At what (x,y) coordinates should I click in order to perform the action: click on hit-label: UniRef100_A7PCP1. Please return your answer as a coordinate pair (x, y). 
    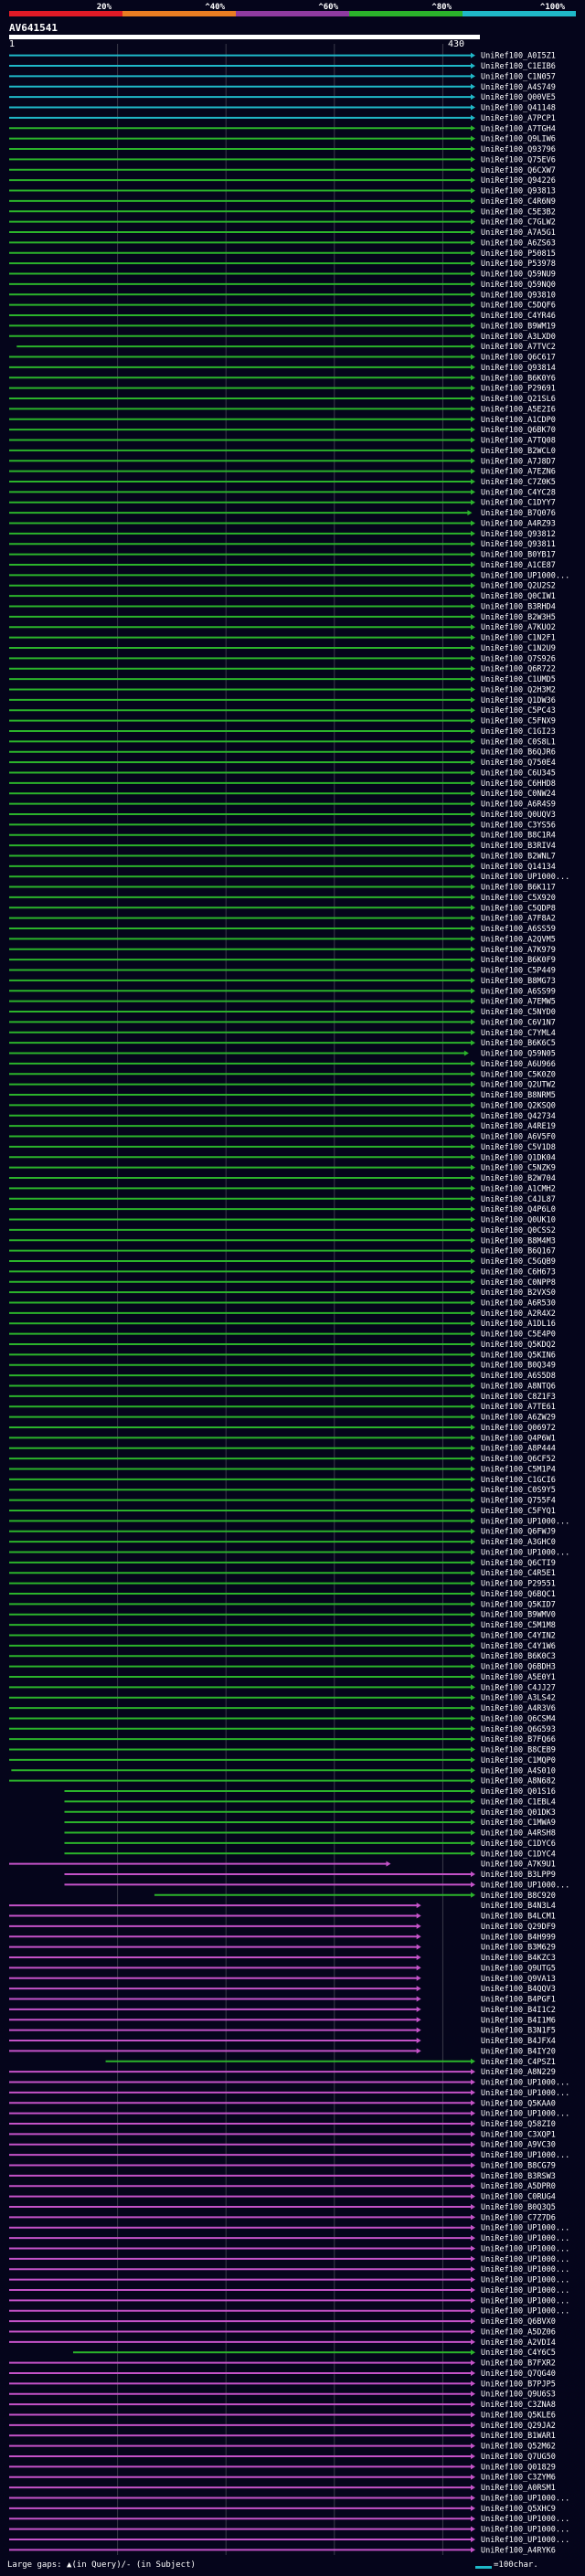
    Looking at the image, I should click on (518, 118).